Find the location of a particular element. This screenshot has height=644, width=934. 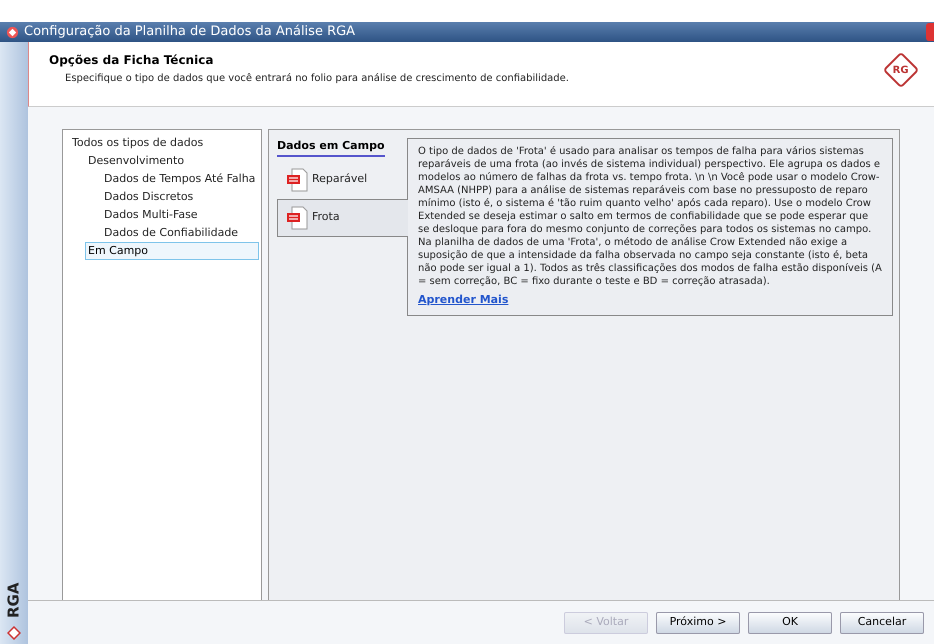

tree-item: Dados Multi-Fase is located at coordinates (180, 215).